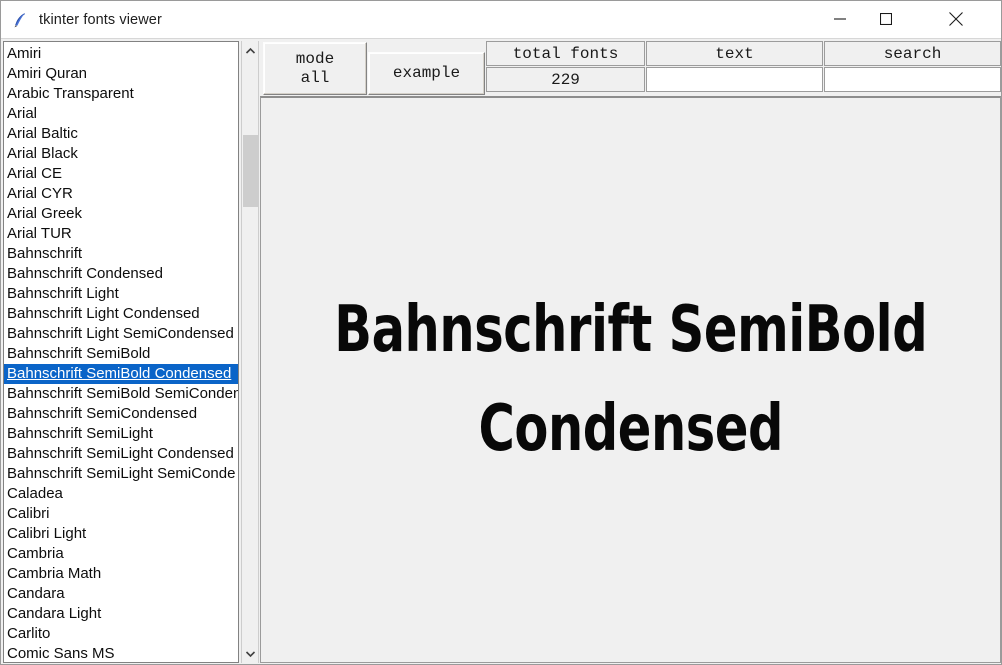  What do you see at coordinates (121, 74) in the screenshot?
I see `font-list-item: Amiri Quran` at bounding box center [121, 74].